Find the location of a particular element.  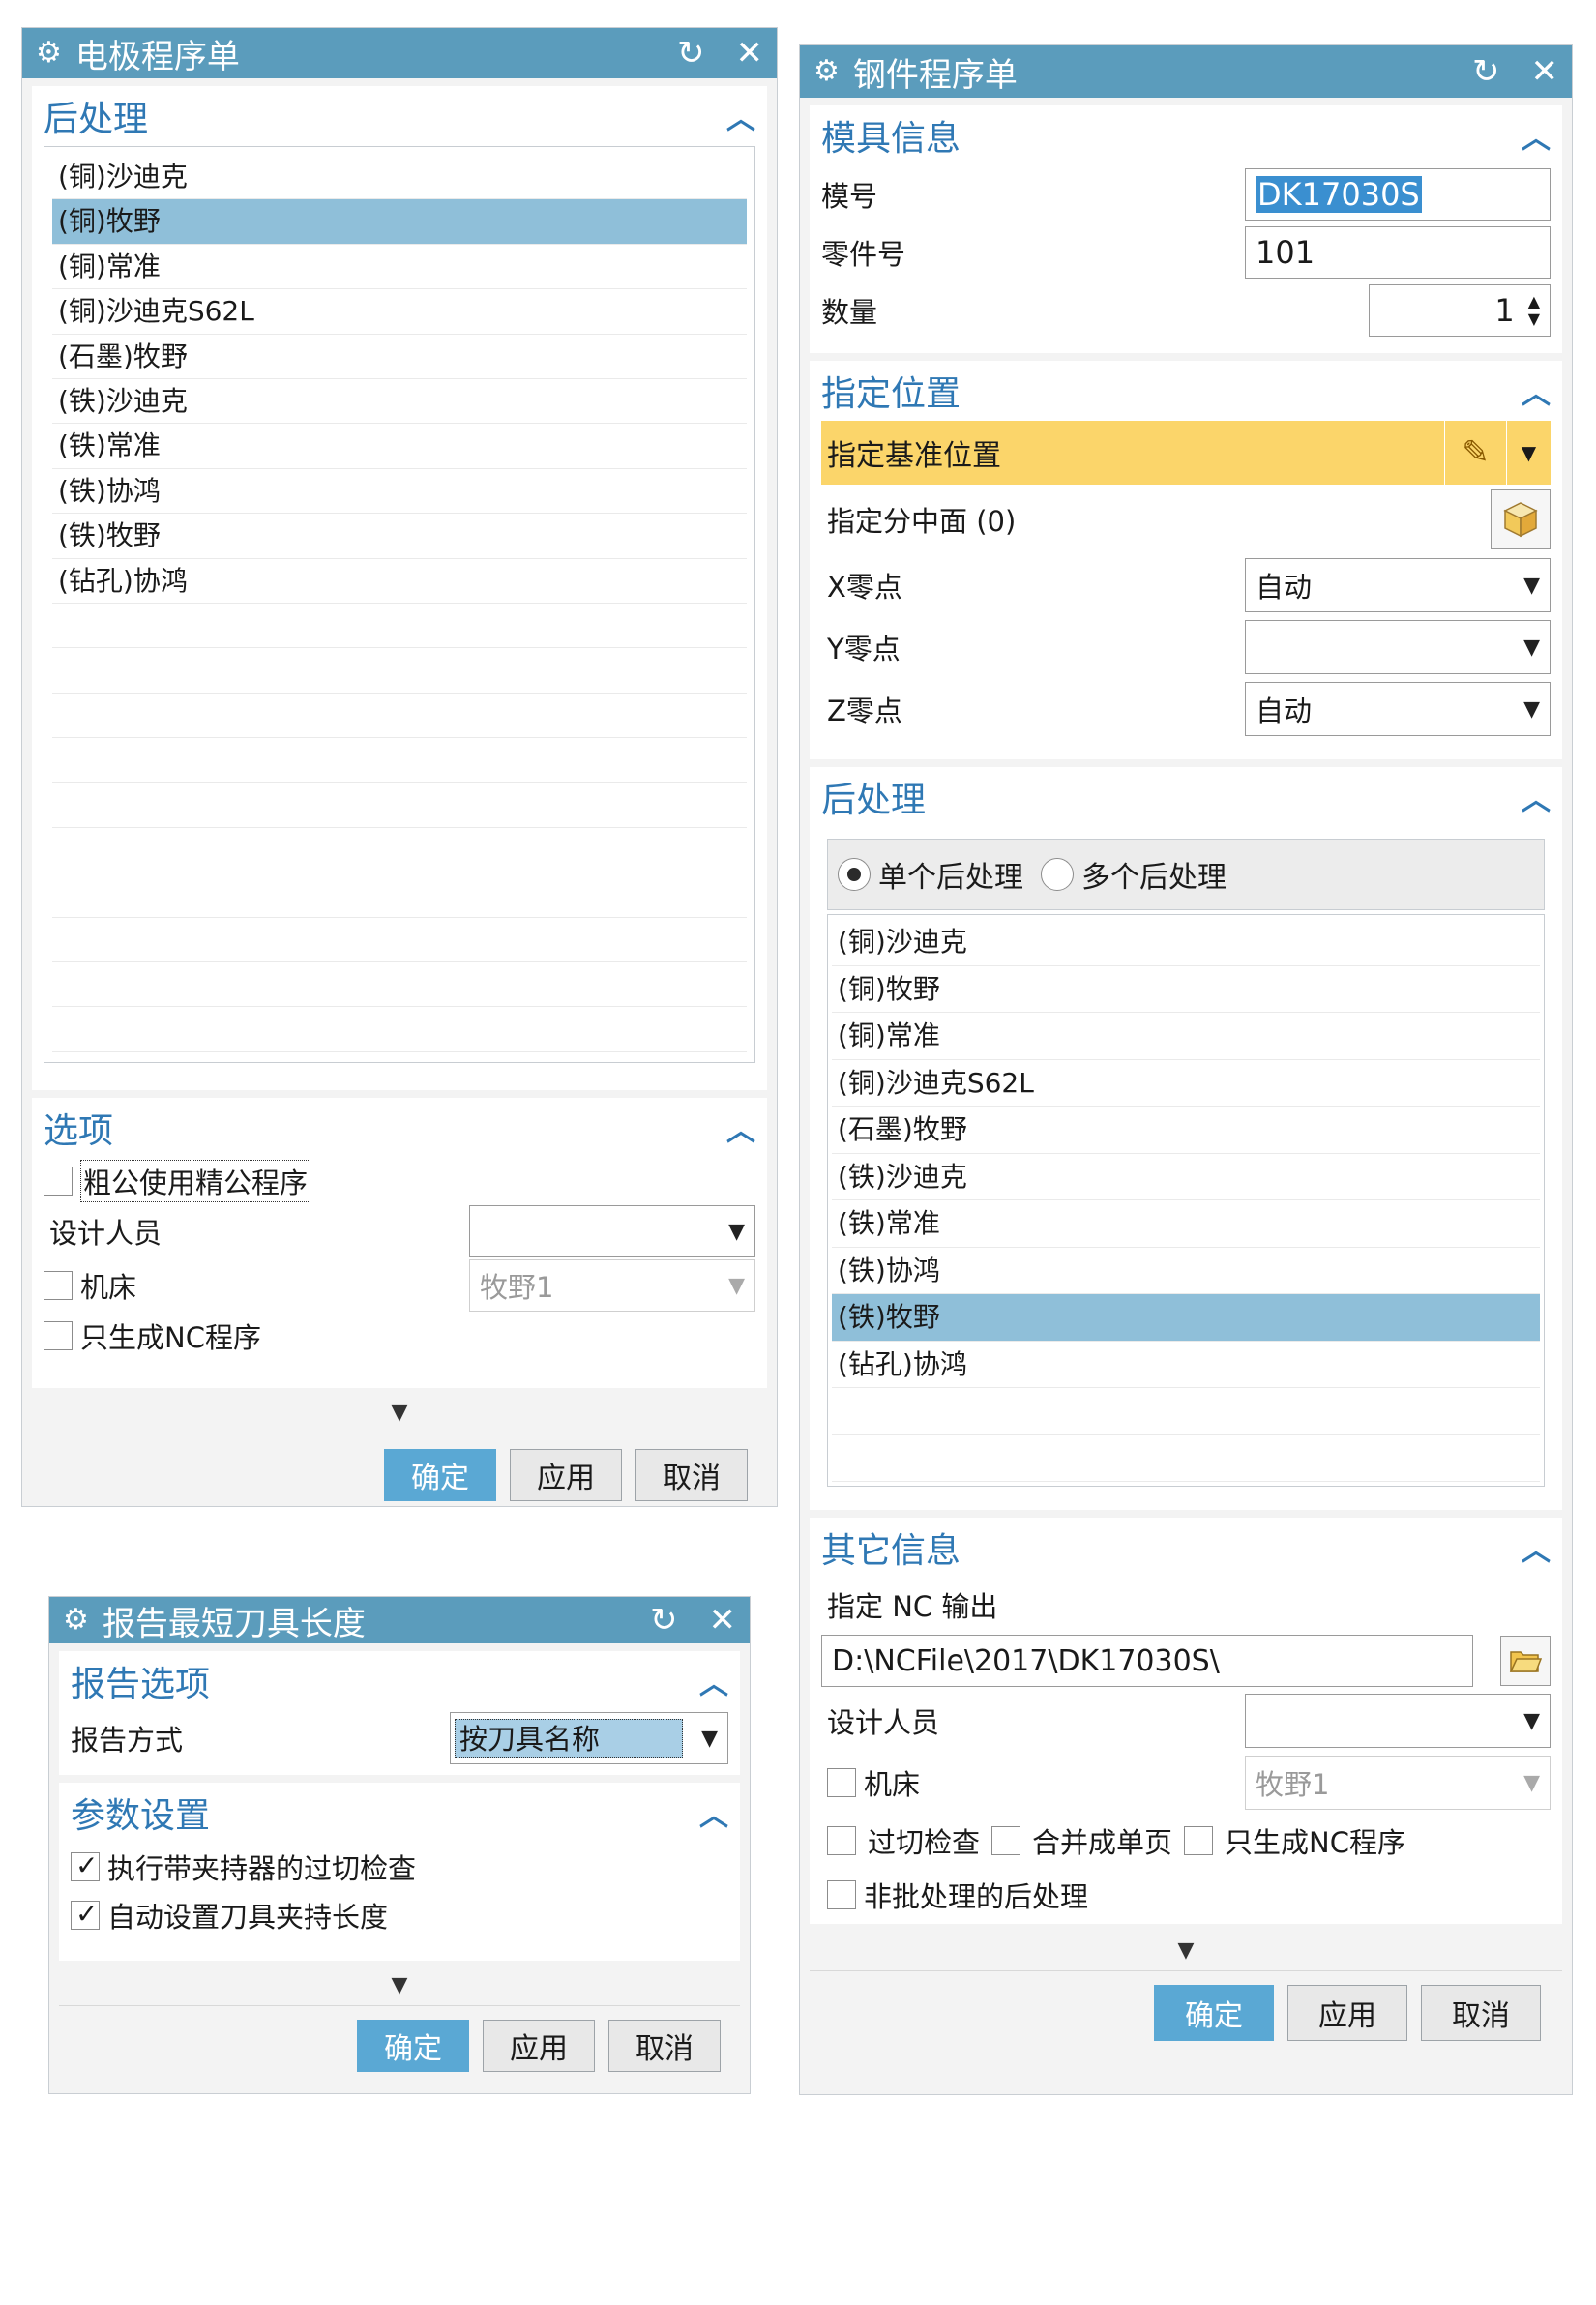

mold-no-input: DK17030S is located at coordinates (1398, 194).